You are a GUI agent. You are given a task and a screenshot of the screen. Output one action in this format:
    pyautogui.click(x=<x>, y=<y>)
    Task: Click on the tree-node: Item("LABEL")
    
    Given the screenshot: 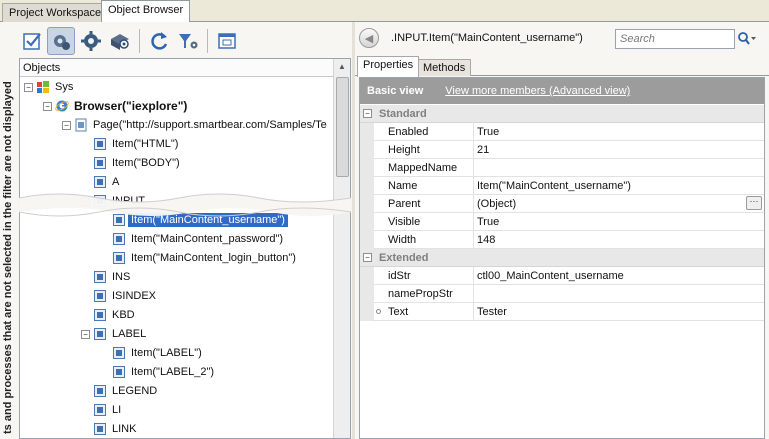 What is the action you would take?
    pyautogui.click(x=152, y=353)
    